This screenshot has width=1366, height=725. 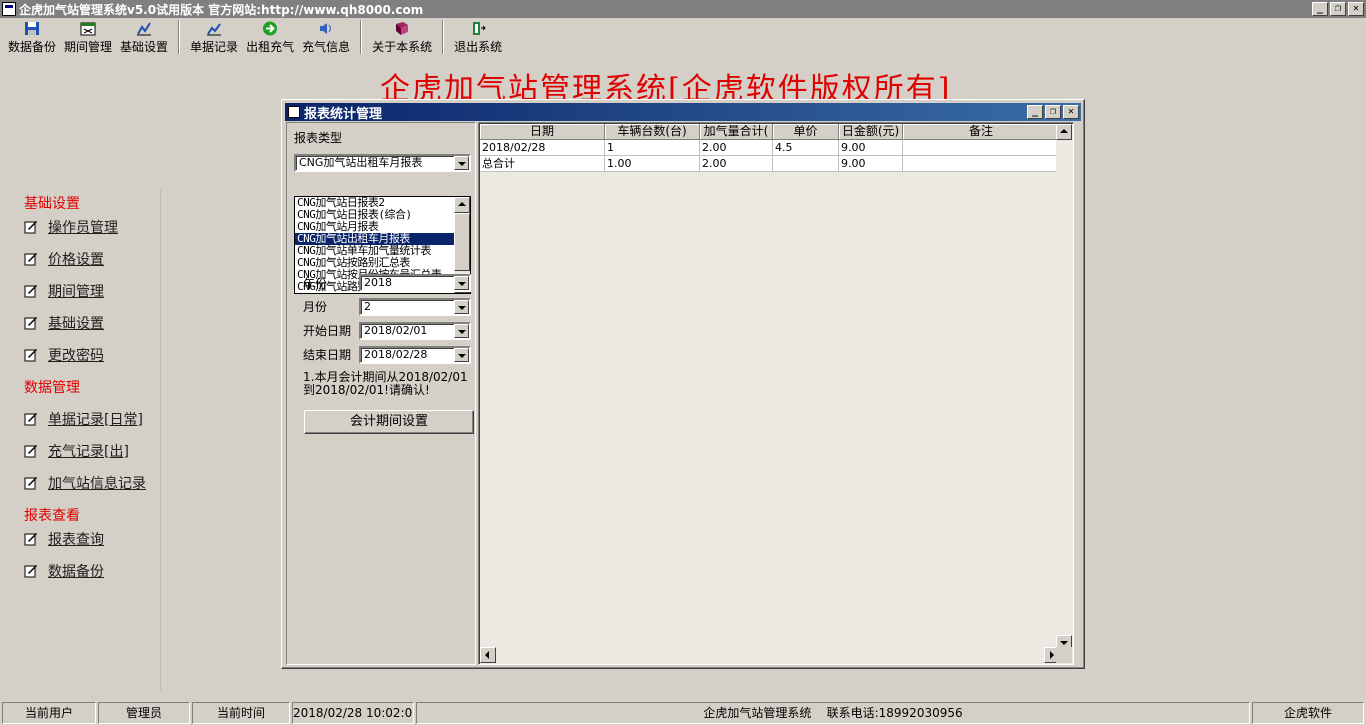 I want to click on settings-chart-icon, so click(x=144, y=29).